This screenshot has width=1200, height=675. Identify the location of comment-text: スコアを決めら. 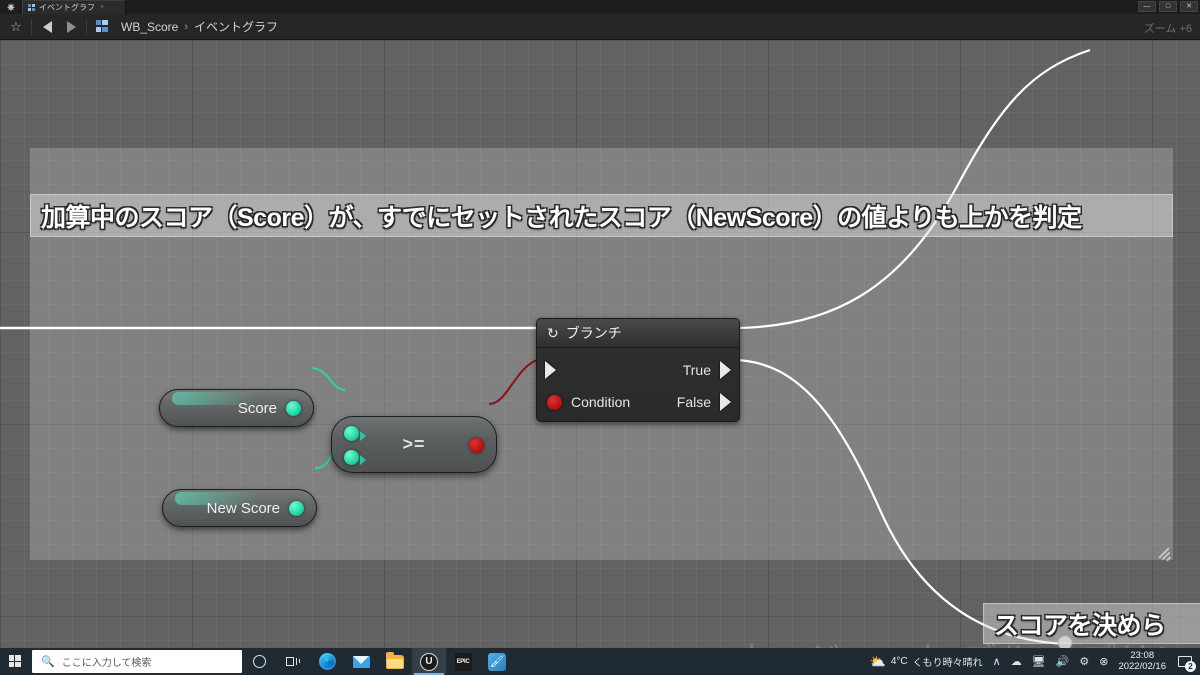
(1080, 625).